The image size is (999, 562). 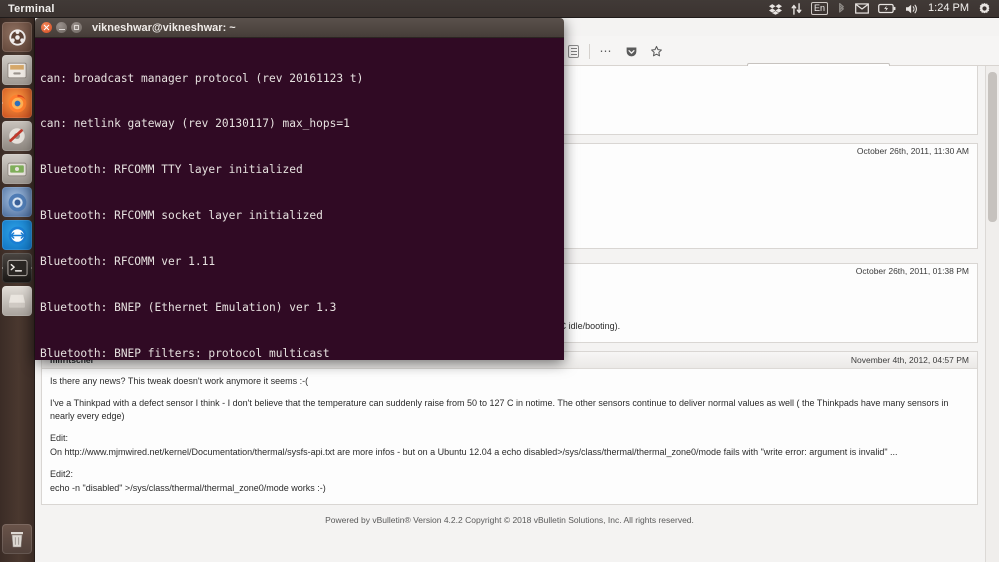 What do you see at coordinates (796, 8) in the screenshot?
I see `network-icon` at bounding box center [796, 8].